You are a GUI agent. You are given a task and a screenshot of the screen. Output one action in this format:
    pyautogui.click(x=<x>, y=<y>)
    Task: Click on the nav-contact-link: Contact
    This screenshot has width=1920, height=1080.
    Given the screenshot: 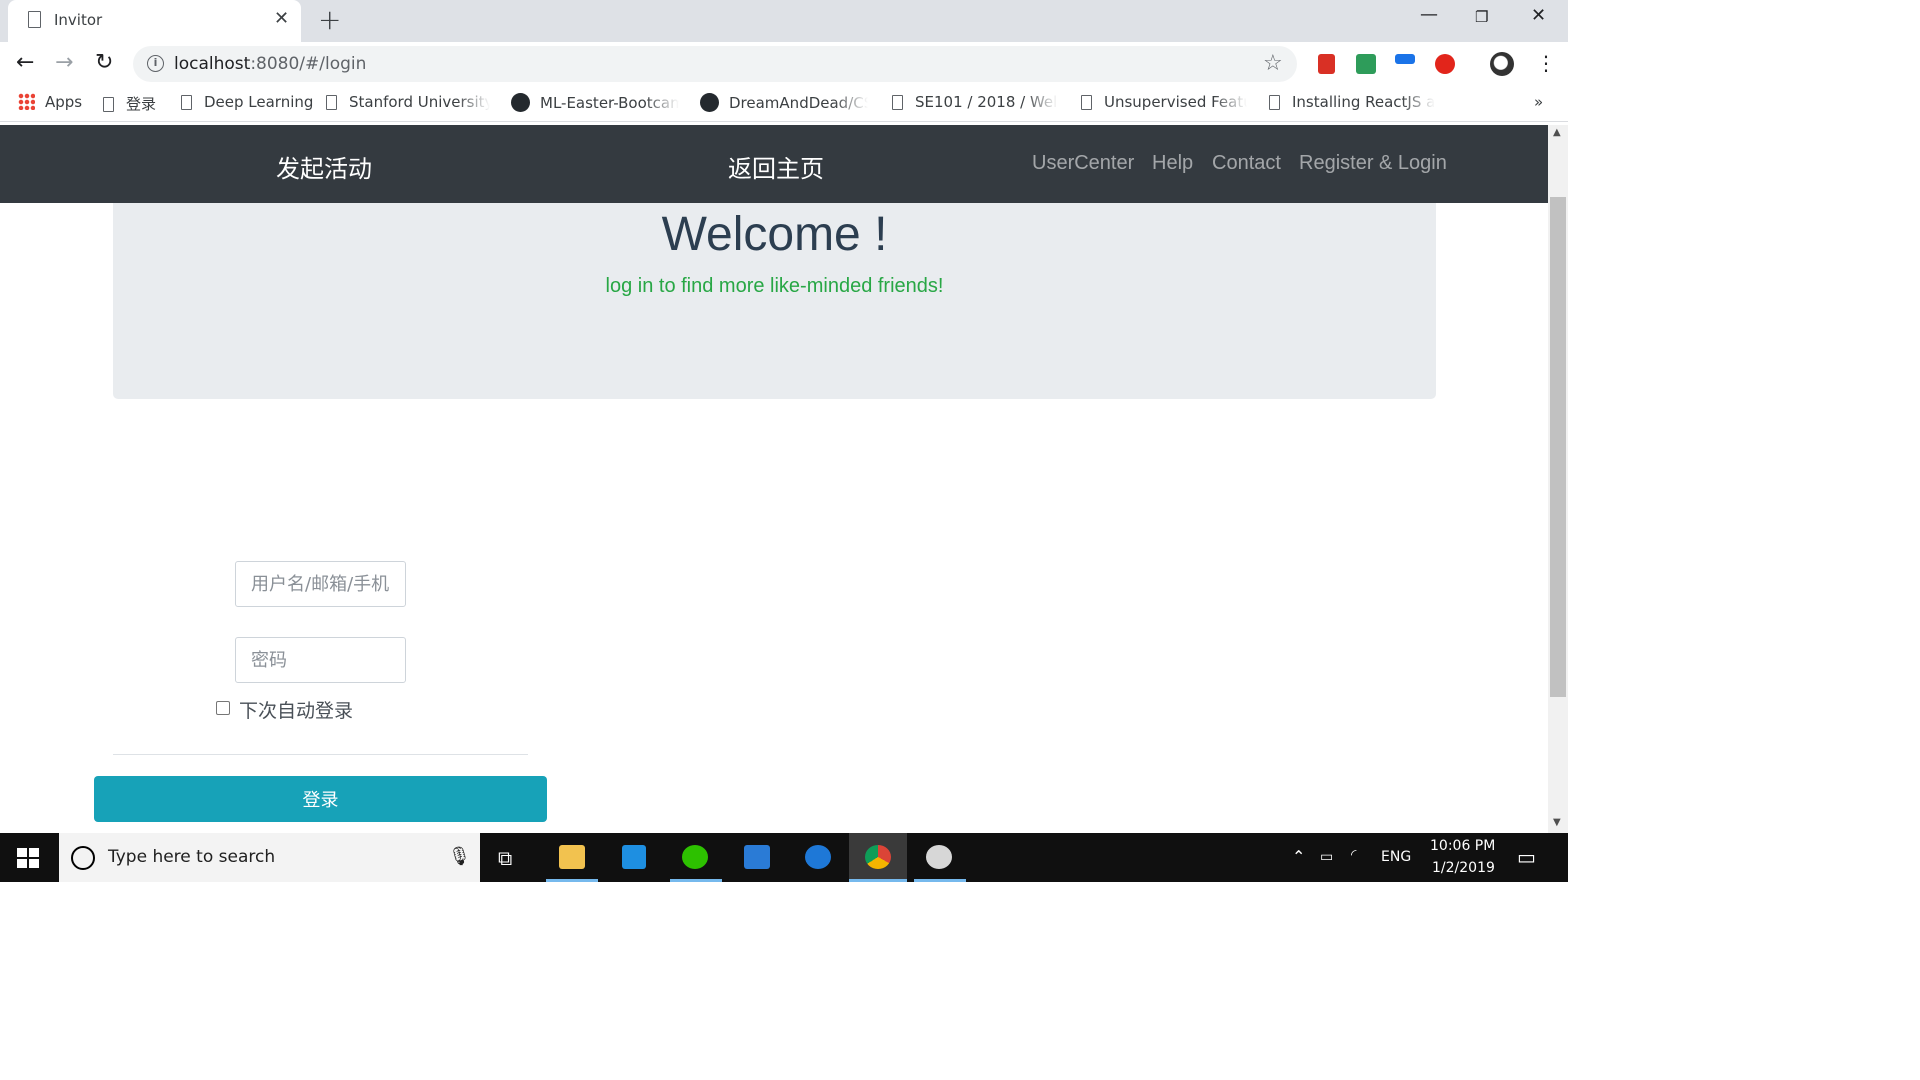 What is the action you would take?
    pyautogui.click(x=1246, y=163)
    